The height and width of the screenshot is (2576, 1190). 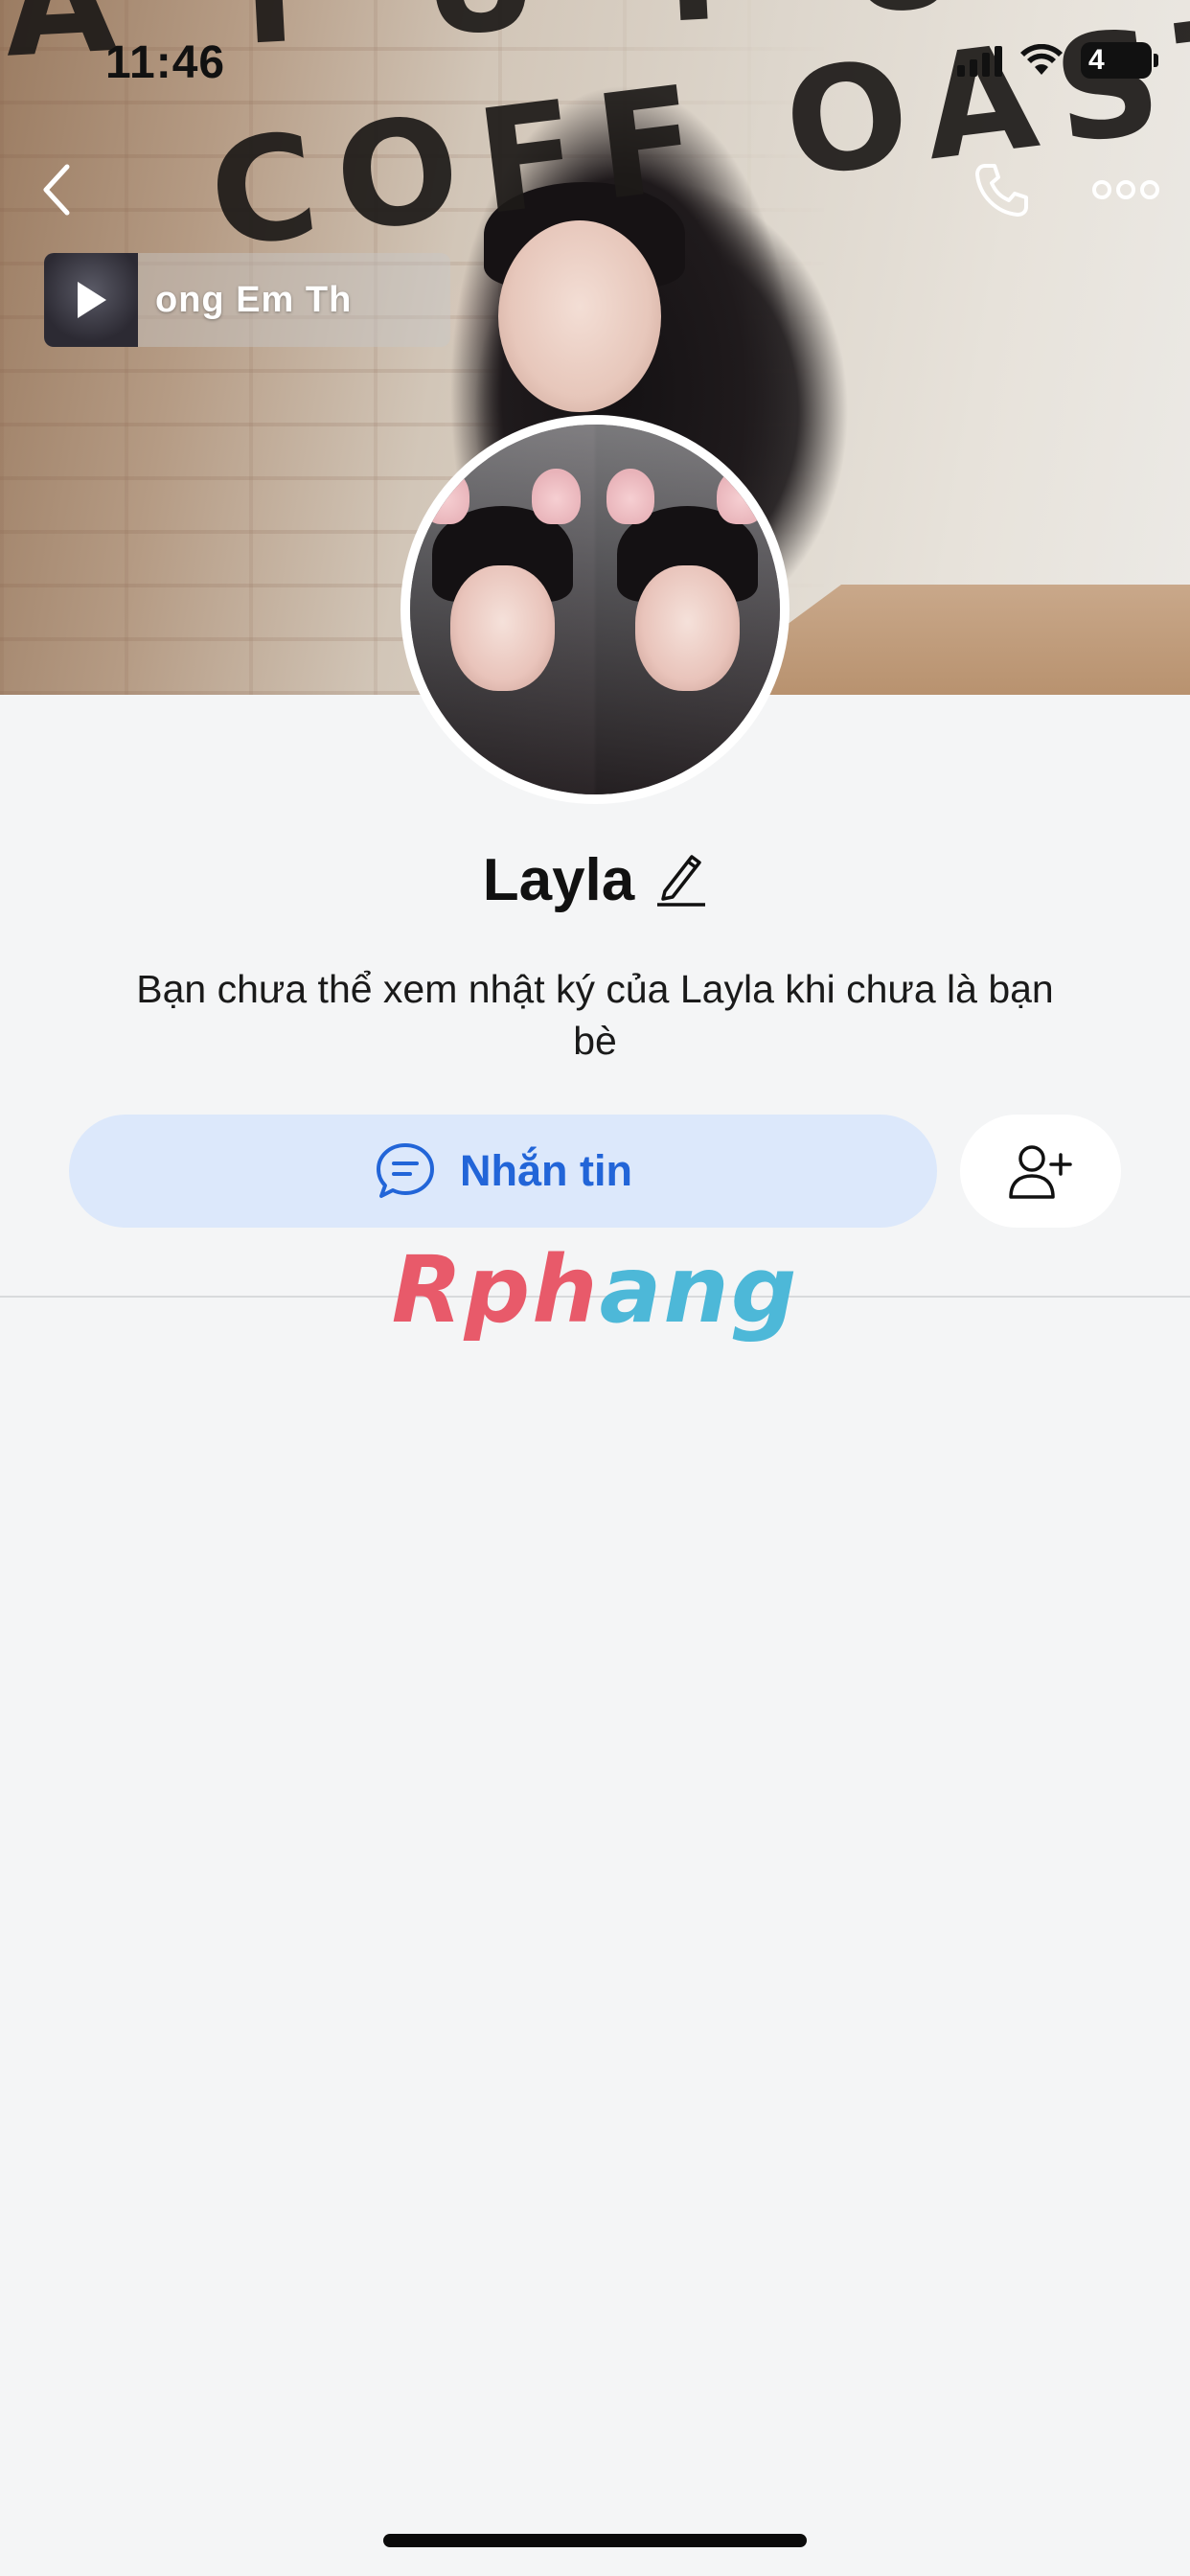 What do you see at coordinates (1097, 60) in the screenshot?
I see `battery-level: 4` at bounding box center [1097, 60].